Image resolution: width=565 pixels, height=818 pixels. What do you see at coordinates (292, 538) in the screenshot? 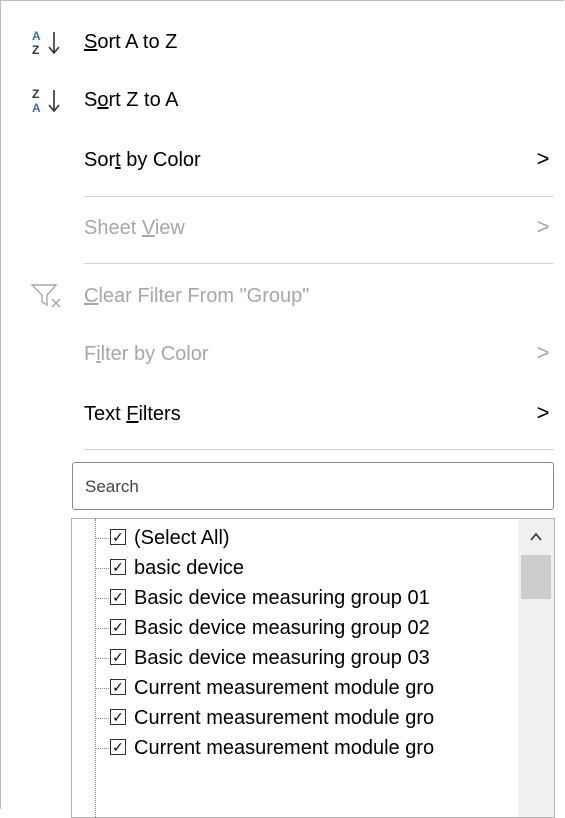
I see `list-item-select-all: ✓ (Select All)` at bounding box center [292, 538].